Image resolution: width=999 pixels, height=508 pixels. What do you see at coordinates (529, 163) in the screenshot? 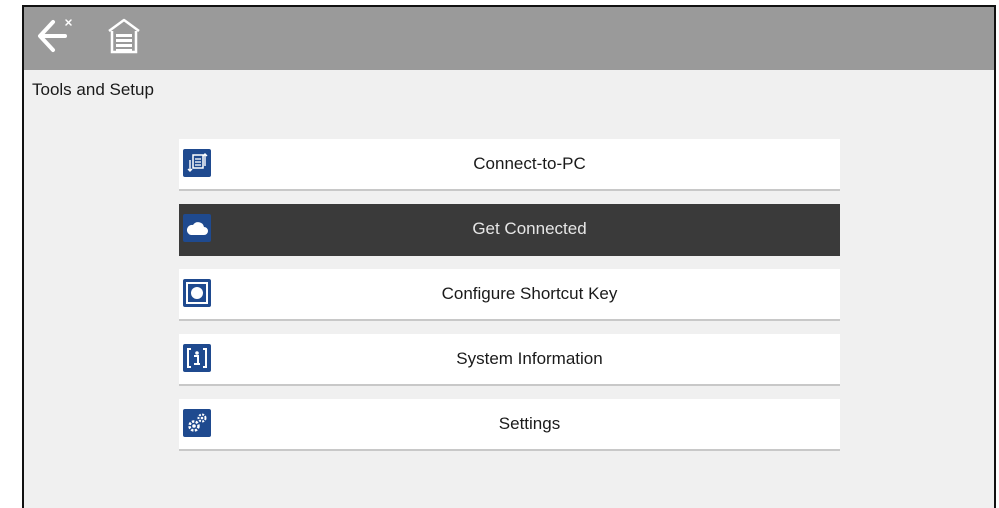
I see `menu-item-label: Connect-to-PC` at bounding box center [529, 163].